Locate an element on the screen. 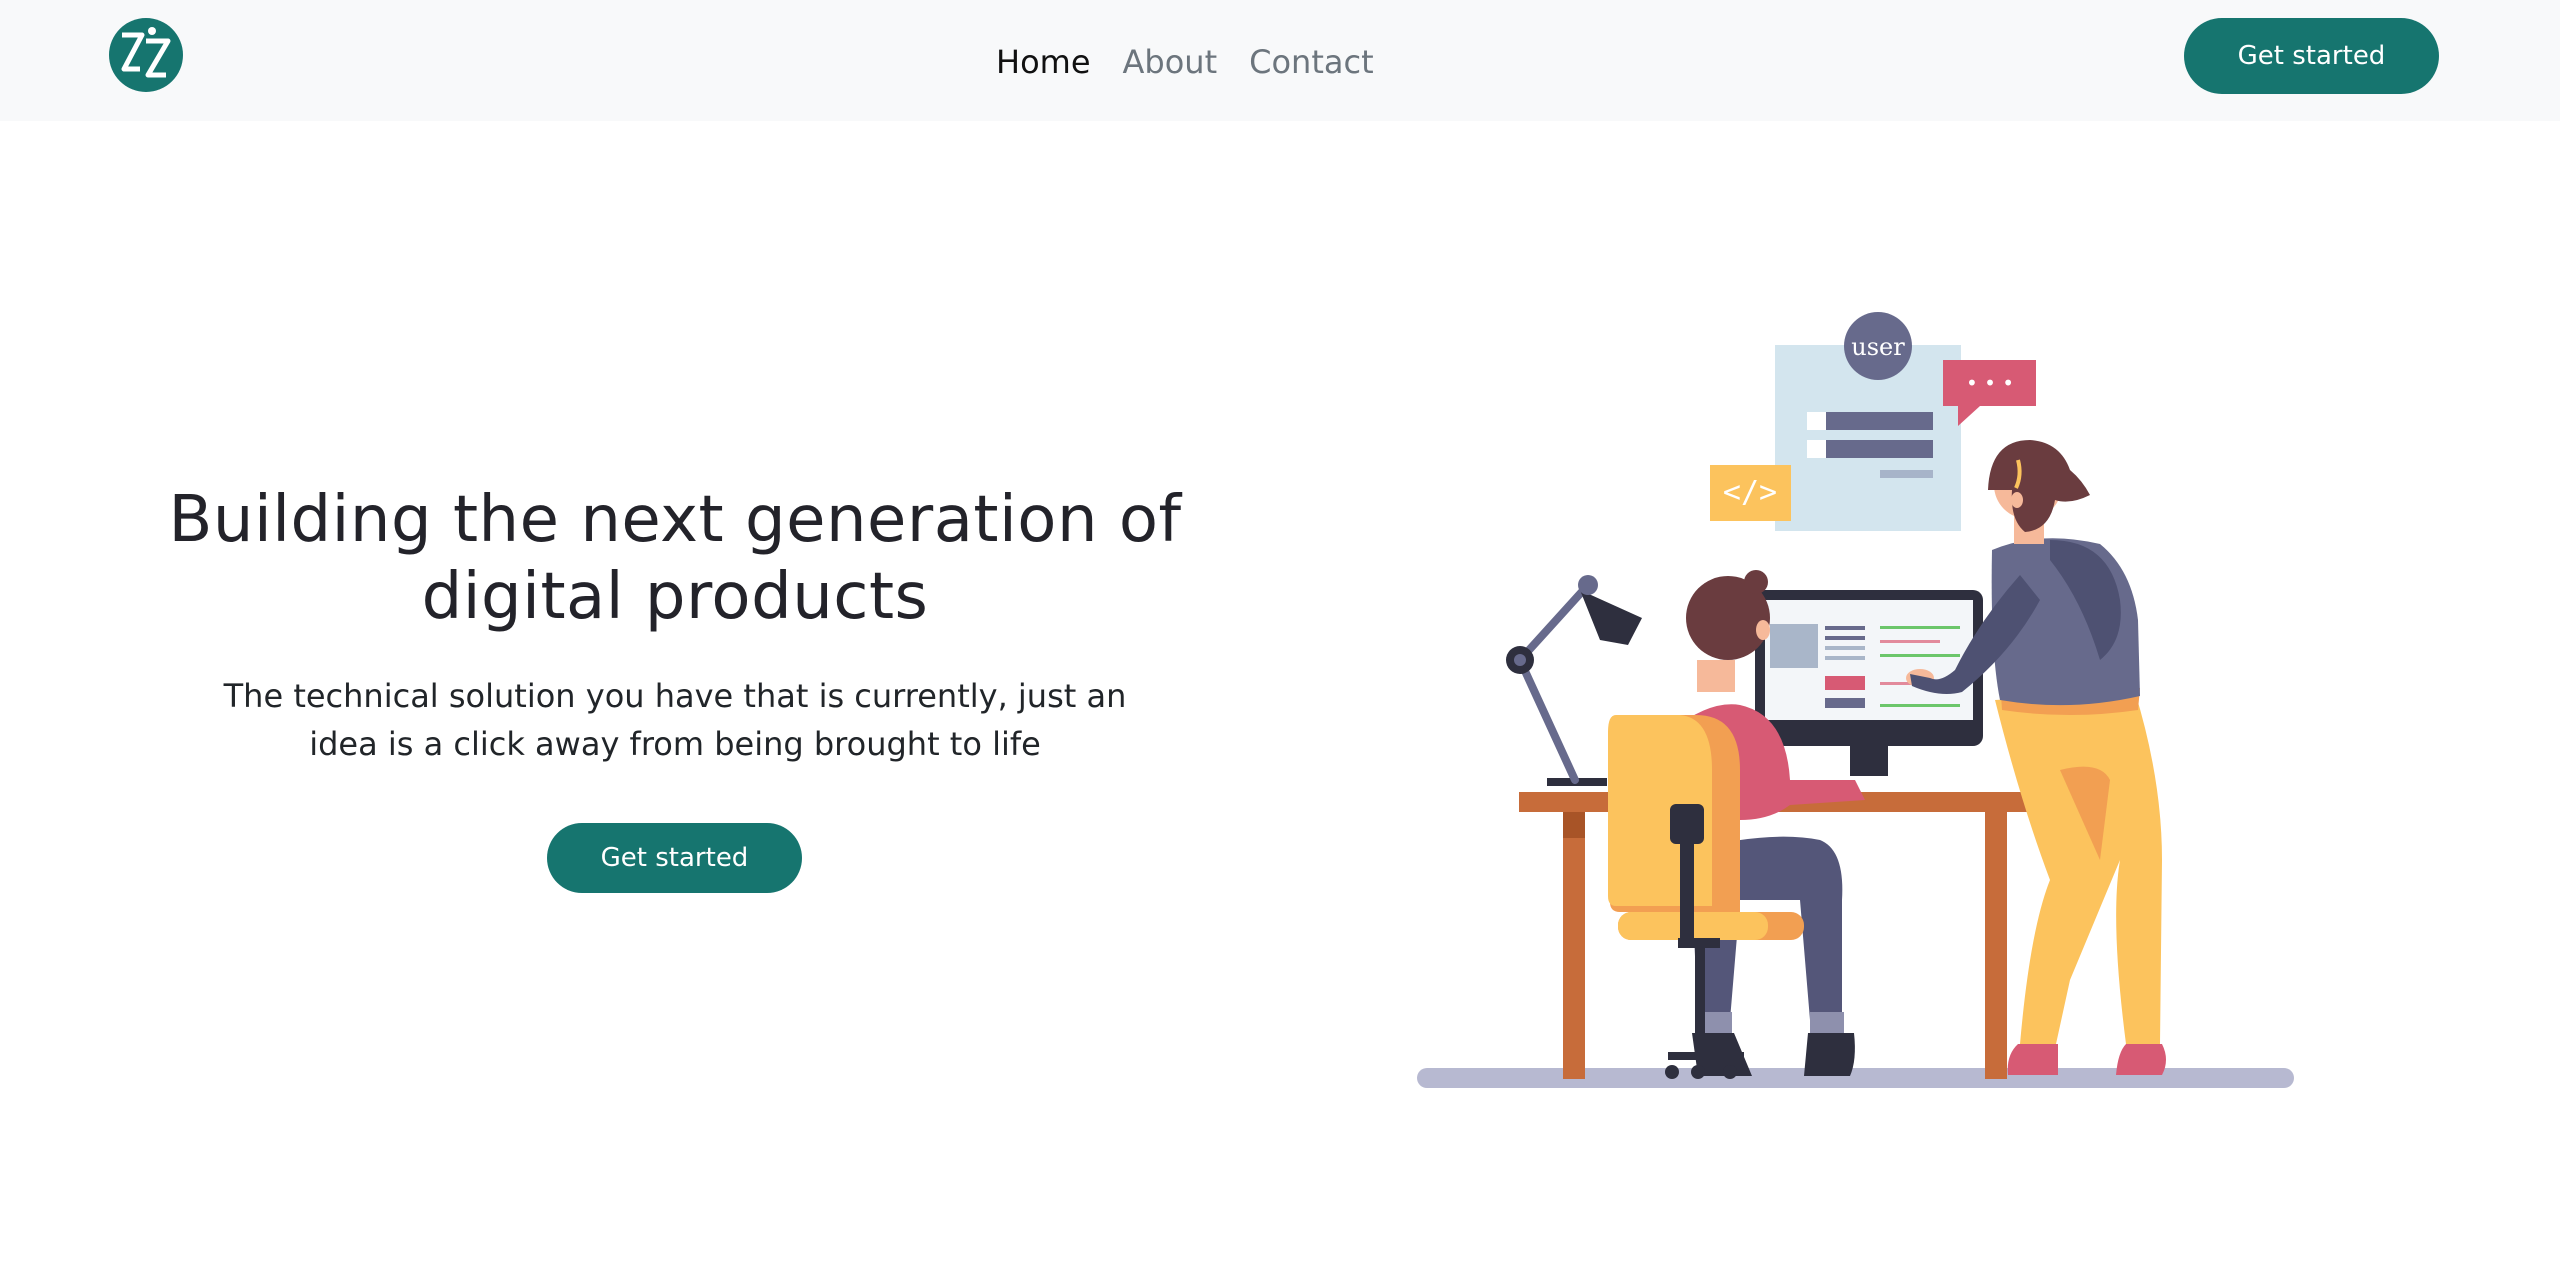 This screenshot has height=1276, width=2560. nav-link-home: Home is located at coordinates (1043, 62).